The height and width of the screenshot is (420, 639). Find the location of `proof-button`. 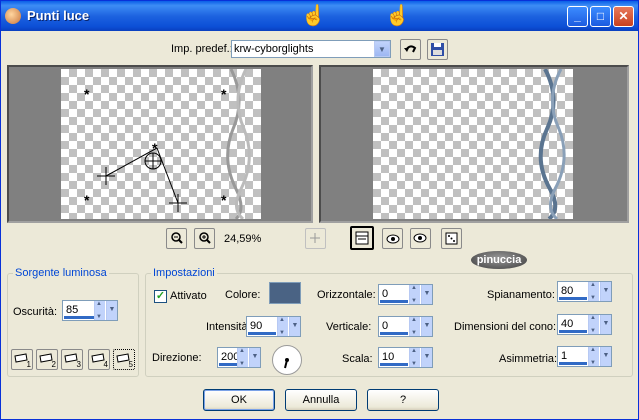

proof-button is located at coordinates (420, 238).